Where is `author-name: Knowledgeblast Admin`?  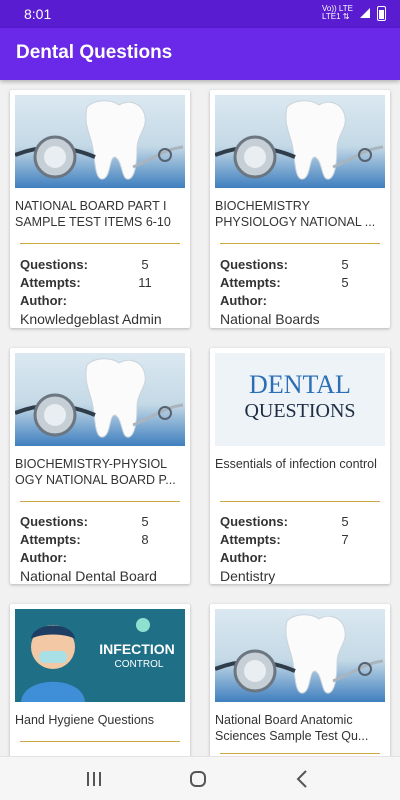
author-name: Knowledgeblast Admin is located at coordinates (91, 319).